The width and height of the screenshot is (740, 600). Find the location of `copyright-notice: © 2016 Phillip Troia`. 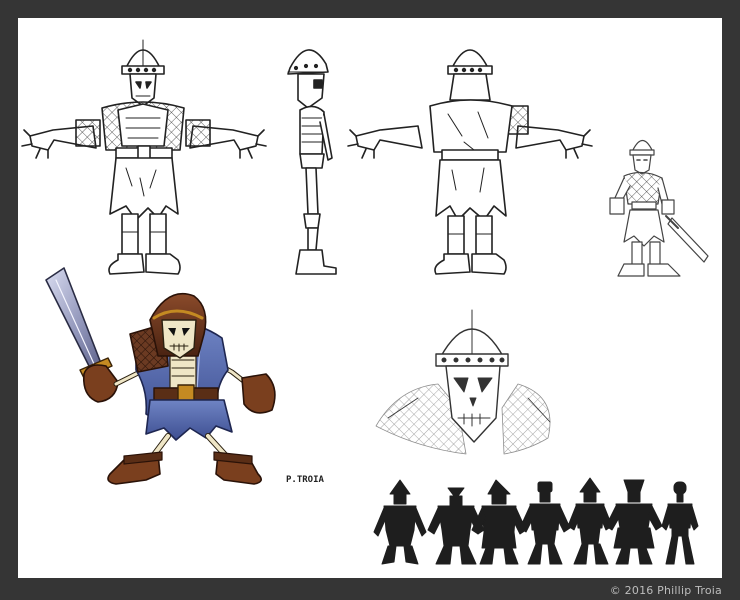

copyright-notice: © 2016 Phillip Troia is located at coordinates (665, 590).